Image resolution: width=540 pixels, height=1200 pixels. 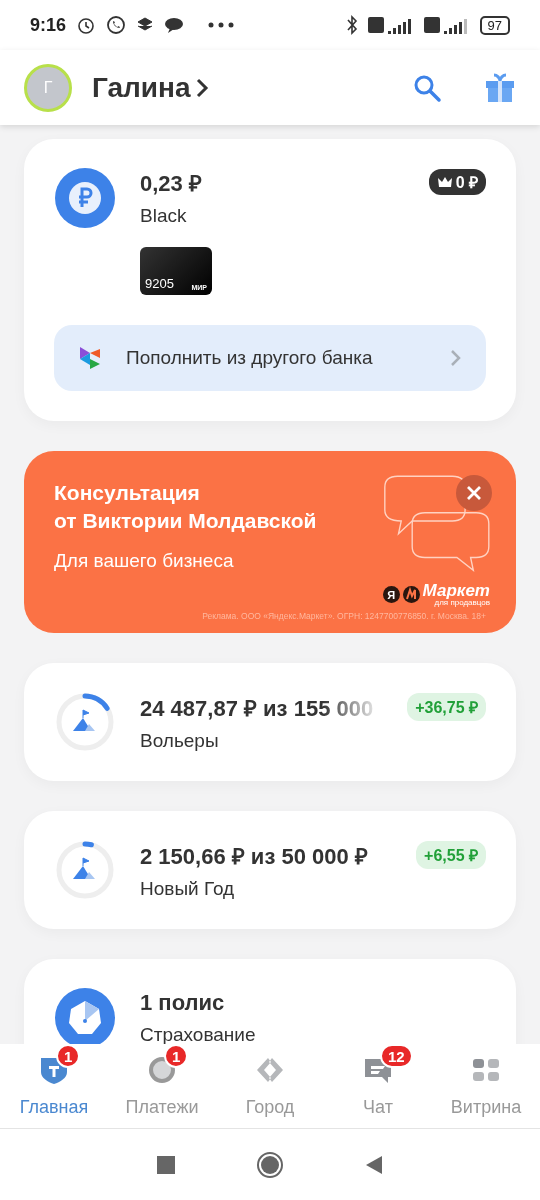 What do you see at coordinates (90, 358) in the screenshot?
I see `sbp-logo-icon` at bounding box center [90, 358].